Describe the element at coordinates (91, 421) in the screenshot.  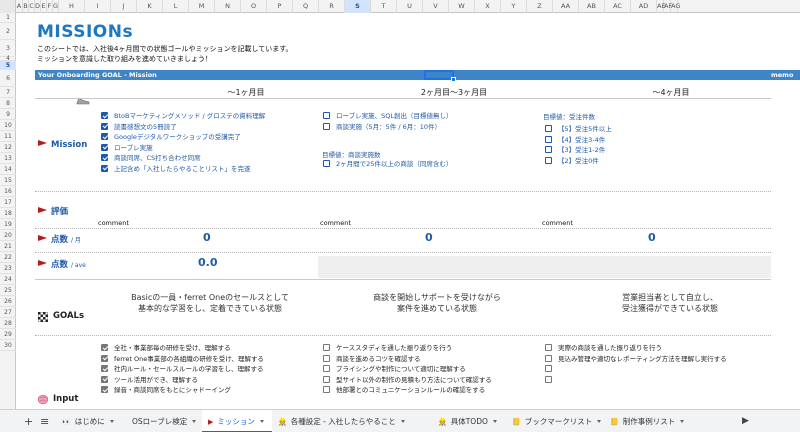
I see `sheet-tab: 👀 はじめに` at that location.